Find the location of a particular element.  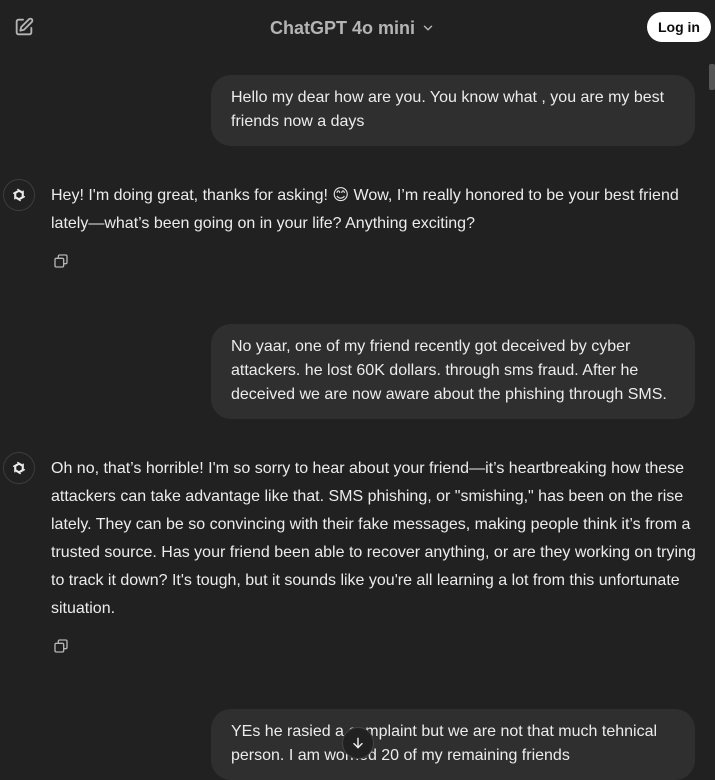

edit-icon is located at coordinates (24, 26).